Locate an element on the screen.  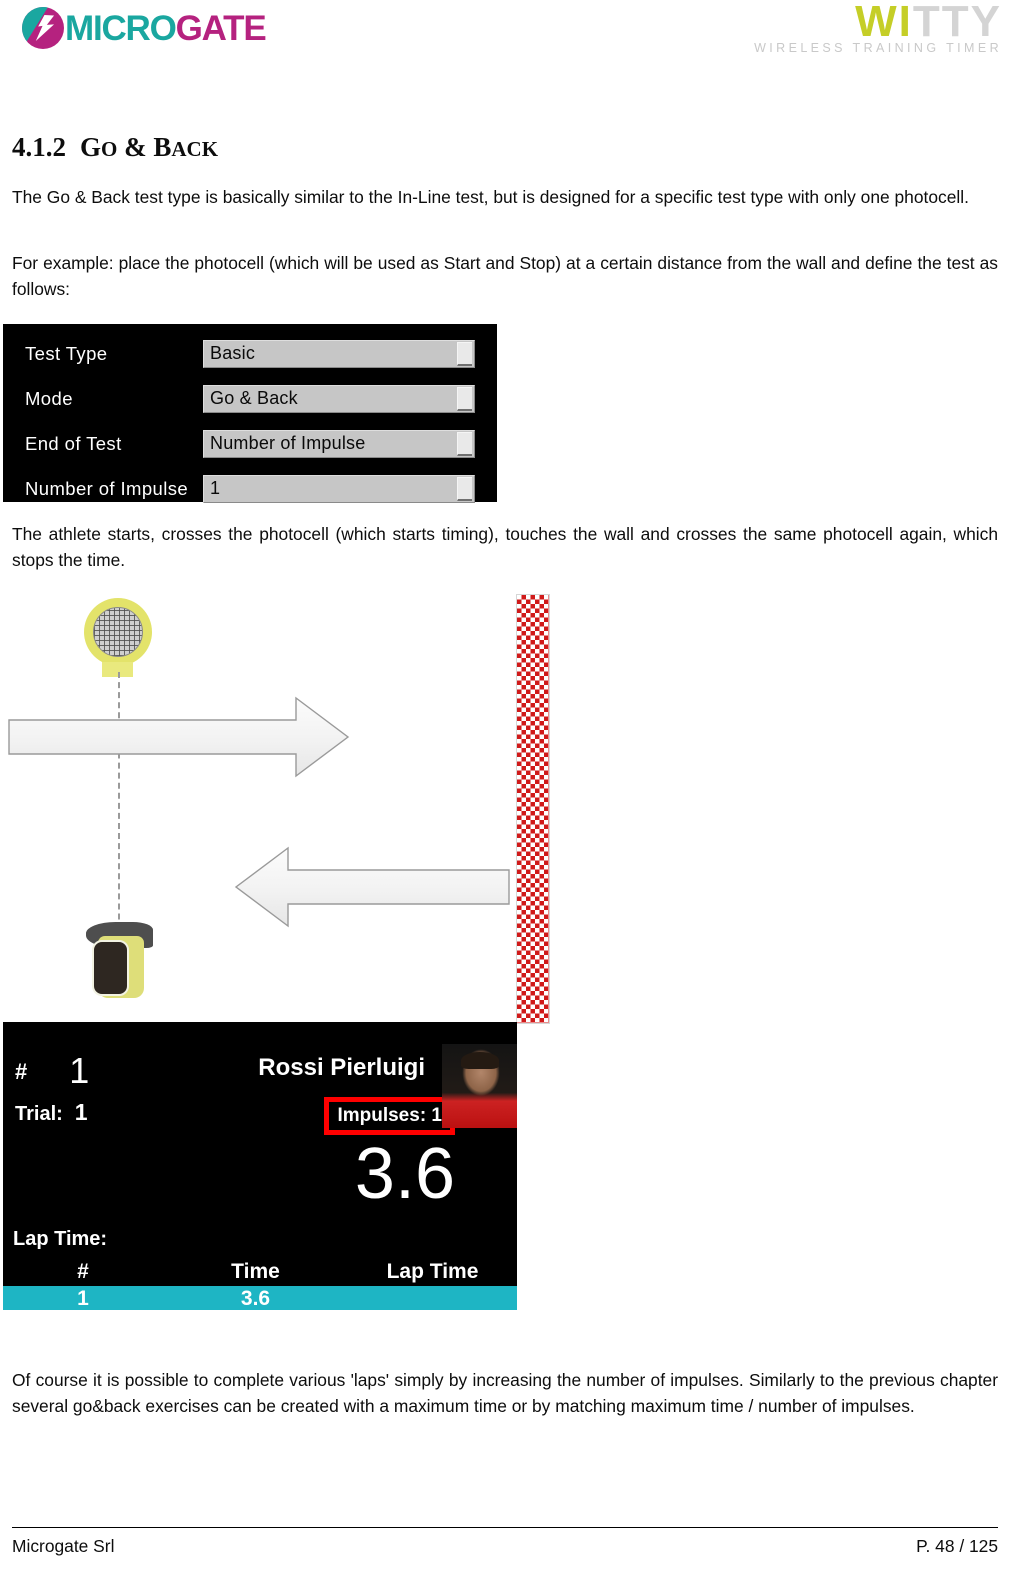
column-header-lap: Lap Time is located at coordinates (432, 1271).